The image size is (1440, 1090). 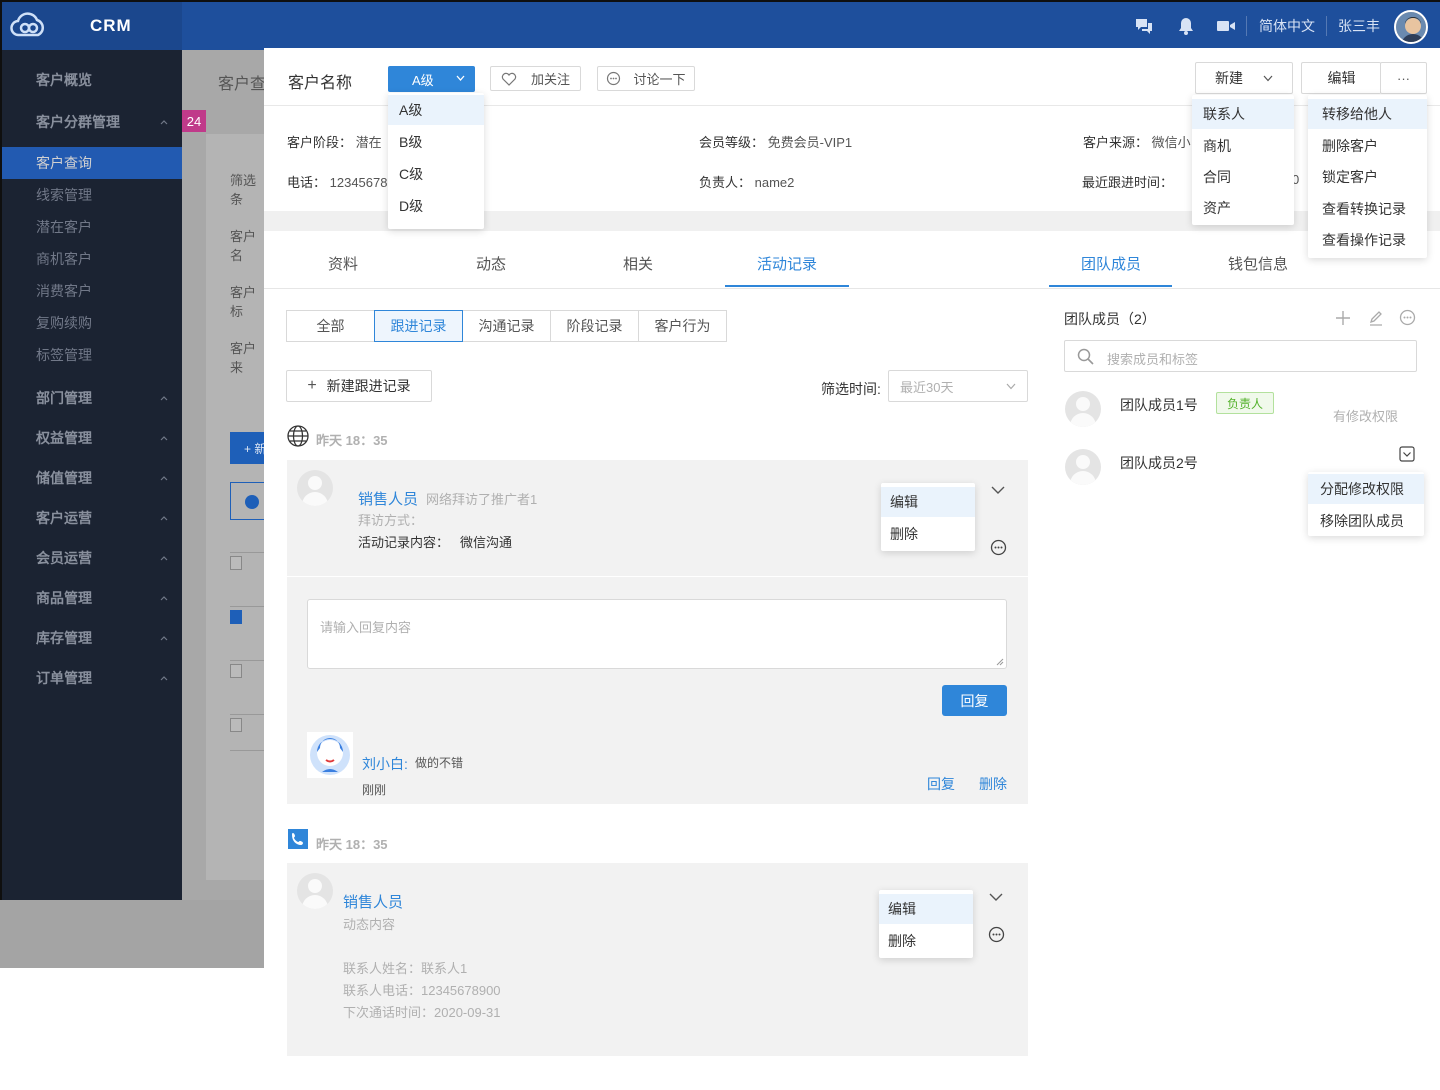 I want to click on filter-panel: 筛选条 客户名 客户标 客户来, so click(x=236, y=284).